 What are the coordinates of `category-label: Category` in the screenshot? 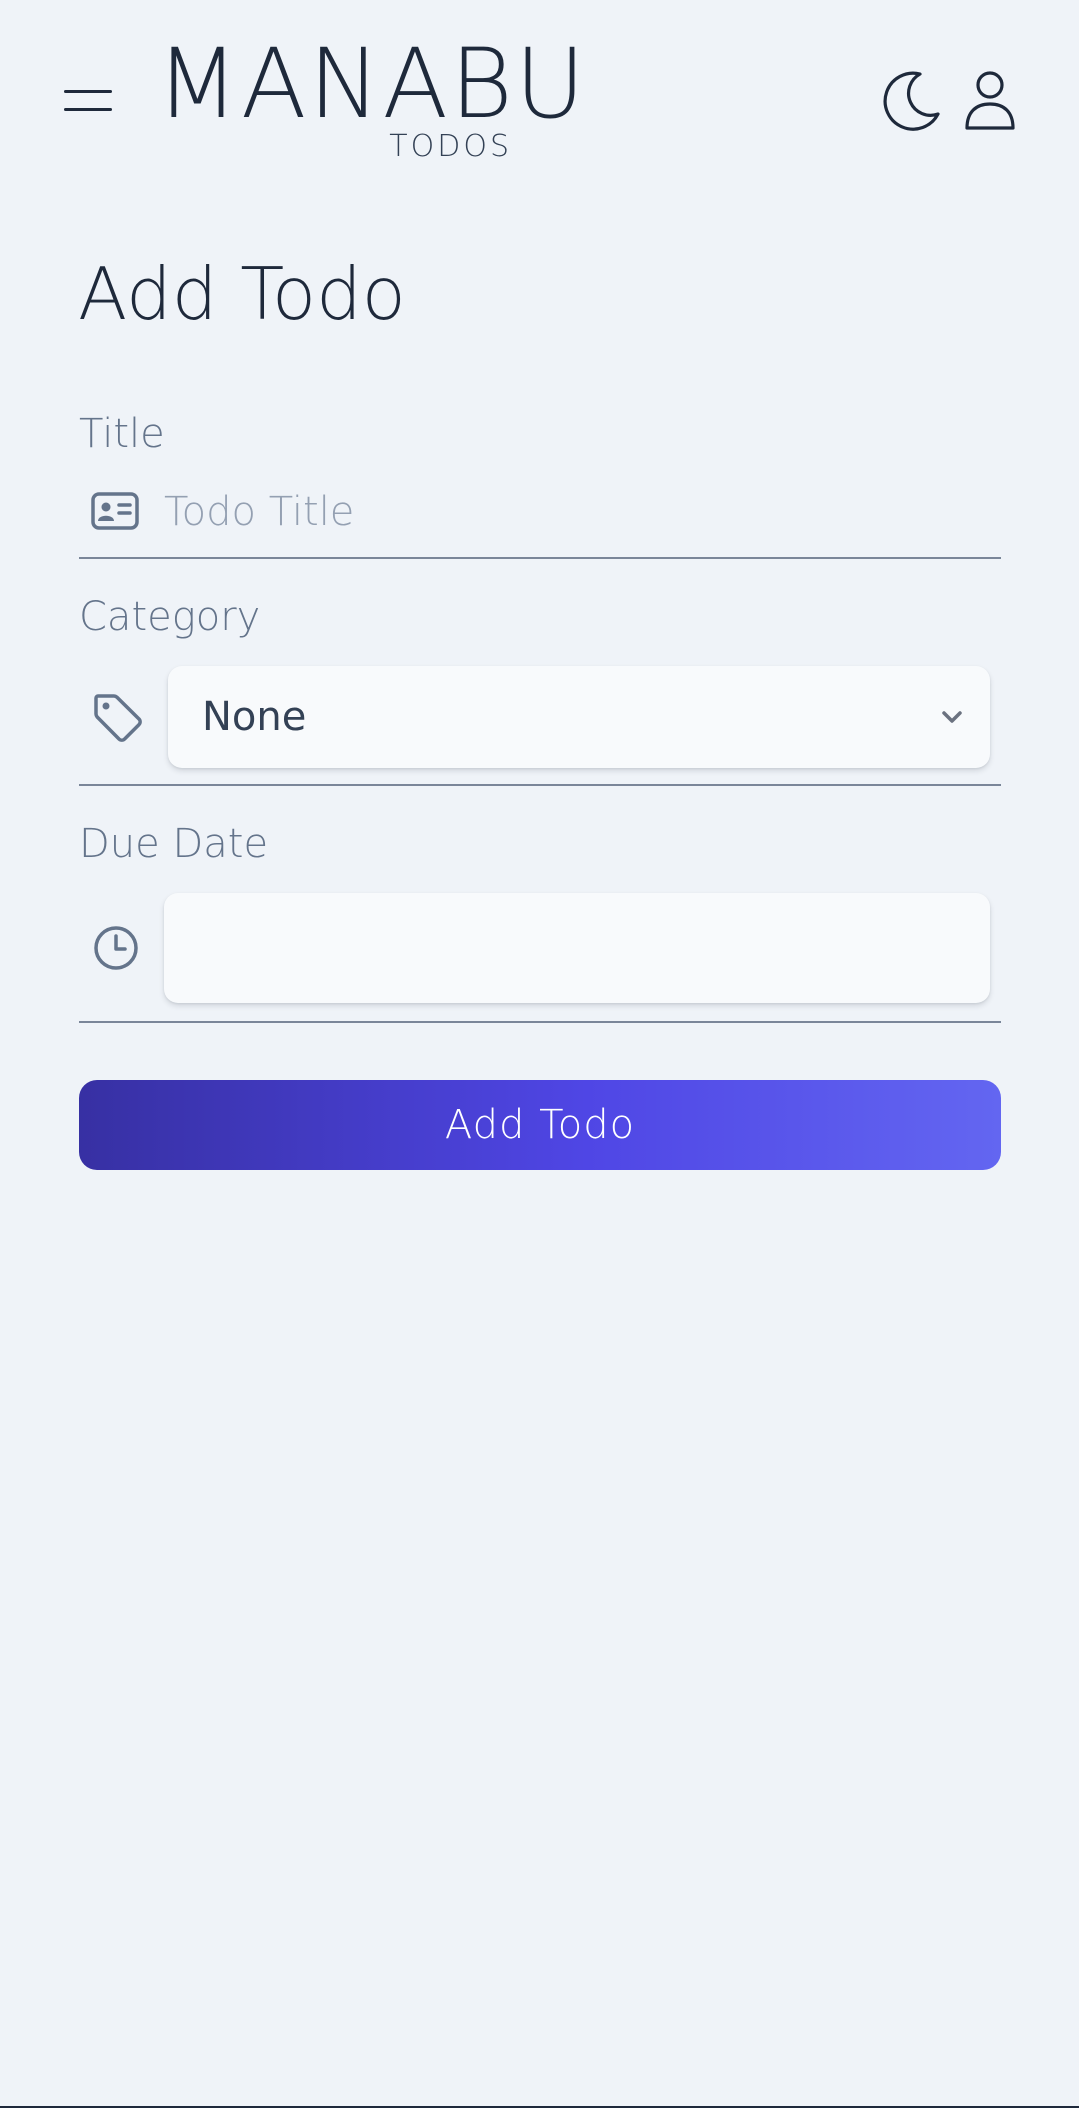 It's located at (170, 617).